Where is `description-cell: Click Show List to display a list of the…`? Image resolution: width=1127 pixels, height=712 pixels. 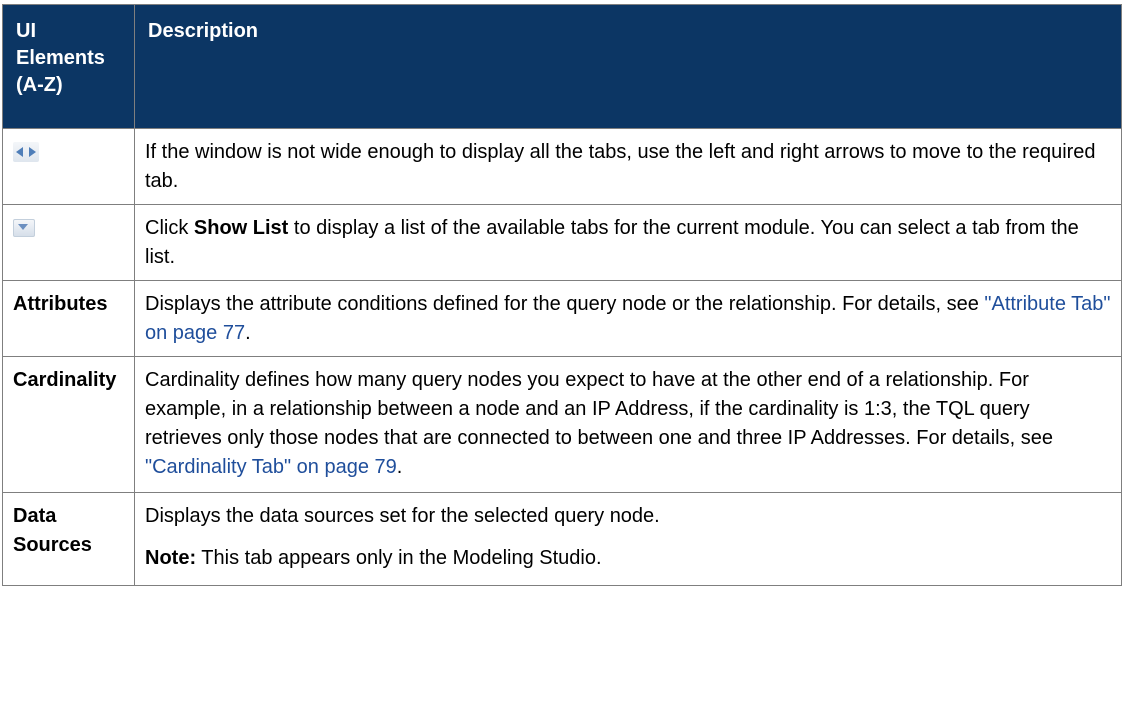
description-cell: Click Show List to display a list of the… is located at coordinates (628, 242).